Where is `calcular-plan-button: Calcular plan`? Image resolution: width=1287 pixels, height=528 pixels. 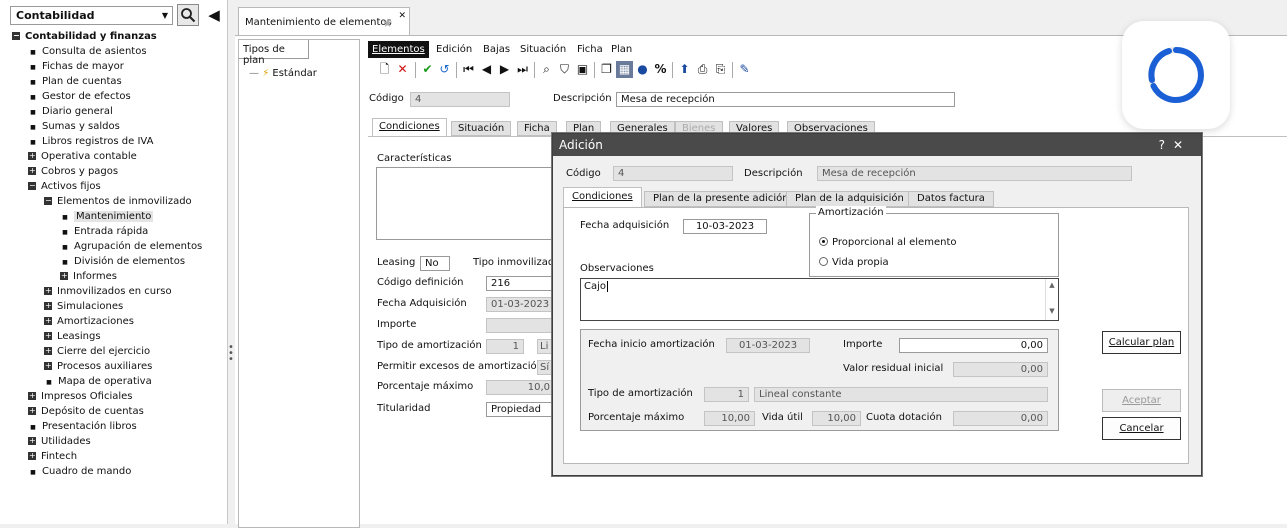 calcular-plan-button: Calcular plan is located at coordinates (1141, 342).